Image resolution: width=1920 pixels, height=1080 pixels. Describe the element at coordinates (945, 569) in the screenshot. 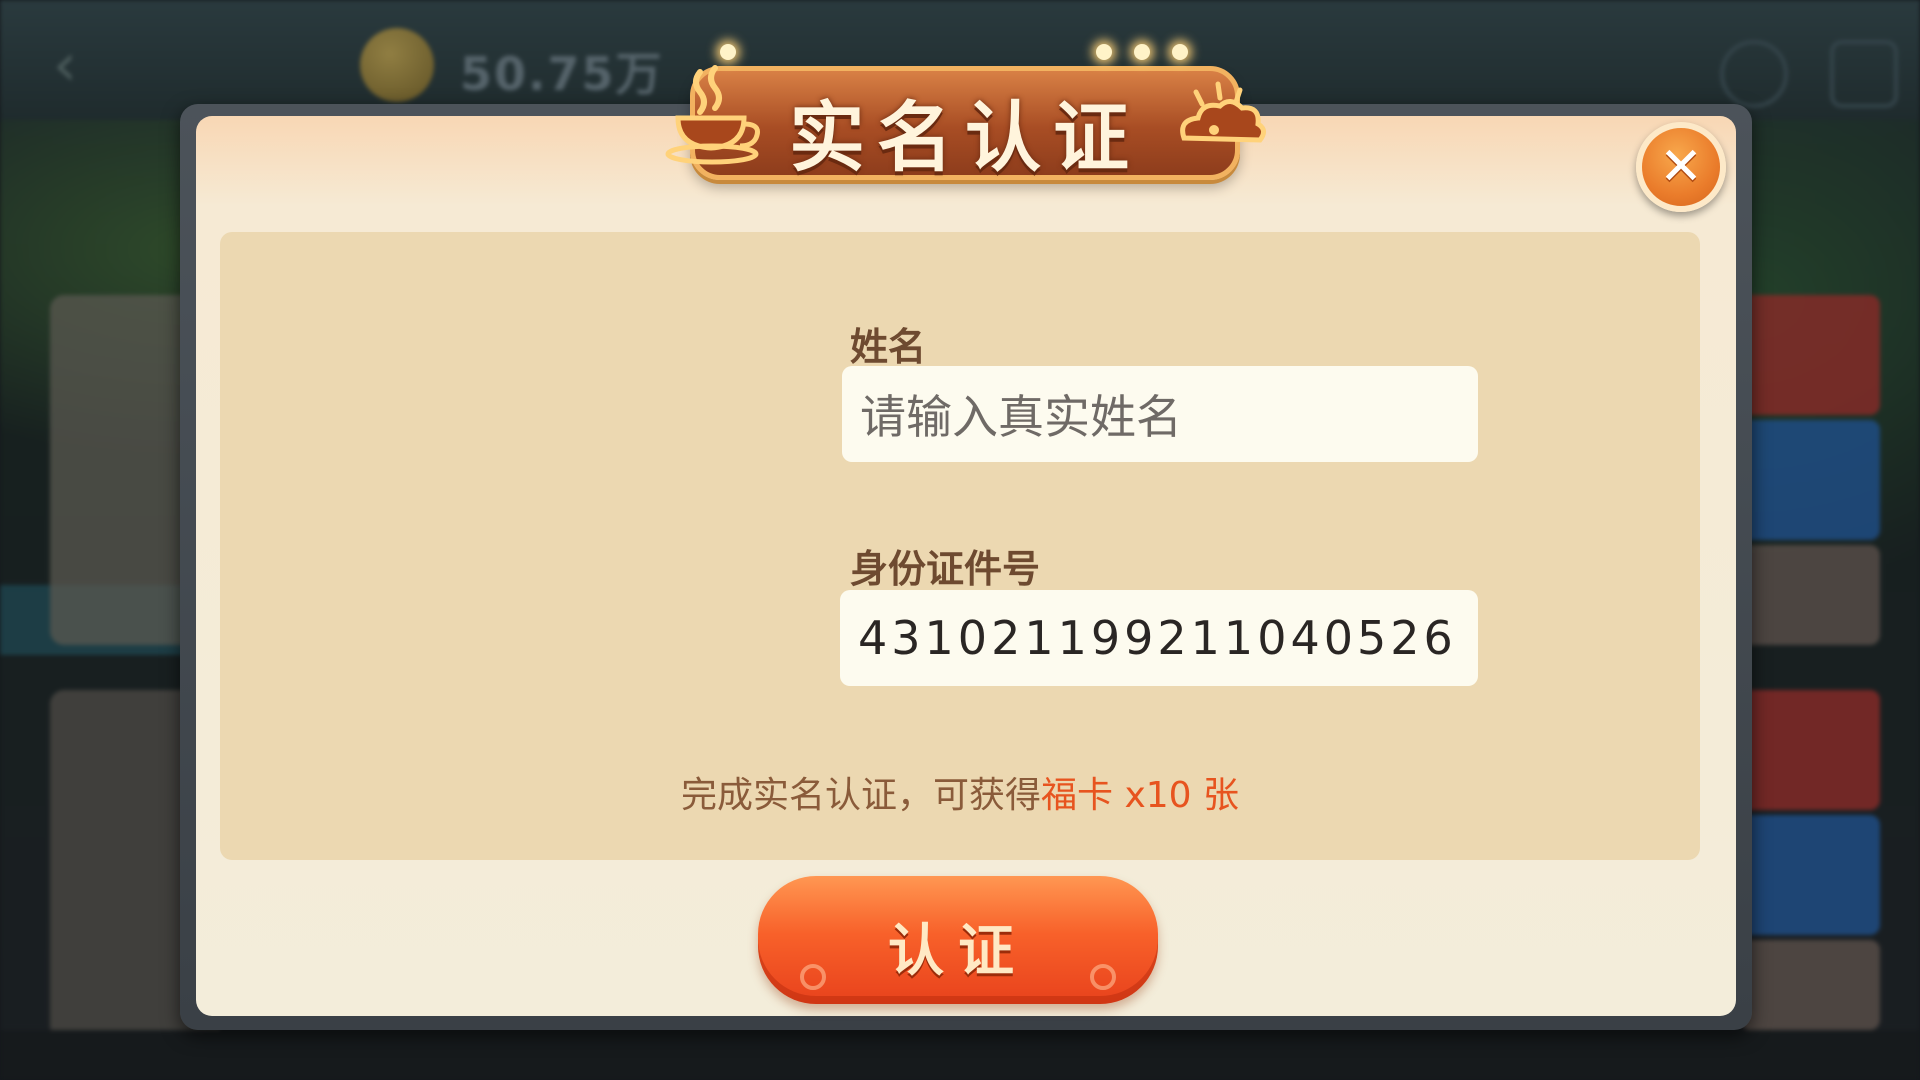

I see `id-number-label: 身份证件号` at that location.